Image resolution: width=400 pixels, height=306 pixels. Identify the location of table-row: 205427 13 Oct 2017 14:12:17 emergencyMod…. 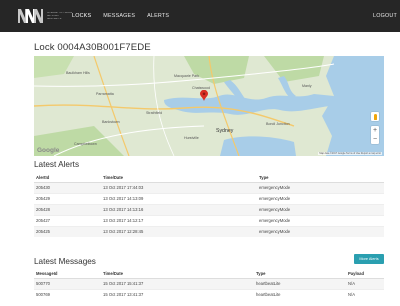
(209, 220).